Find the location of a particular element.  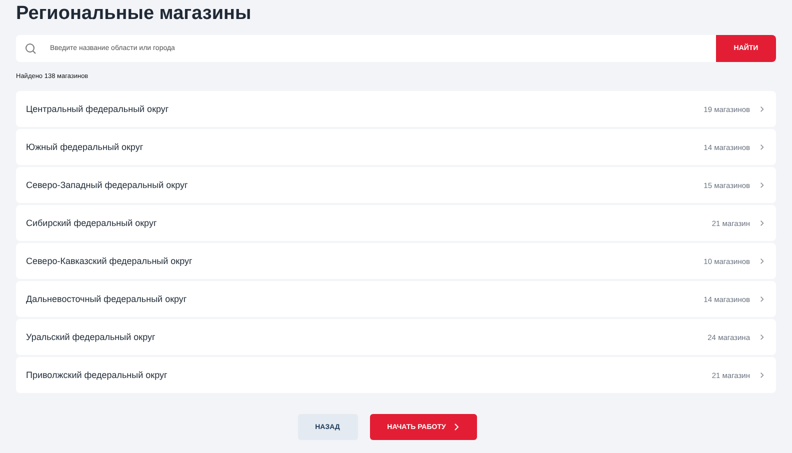

search-icon is located at coordinates (30, 48).